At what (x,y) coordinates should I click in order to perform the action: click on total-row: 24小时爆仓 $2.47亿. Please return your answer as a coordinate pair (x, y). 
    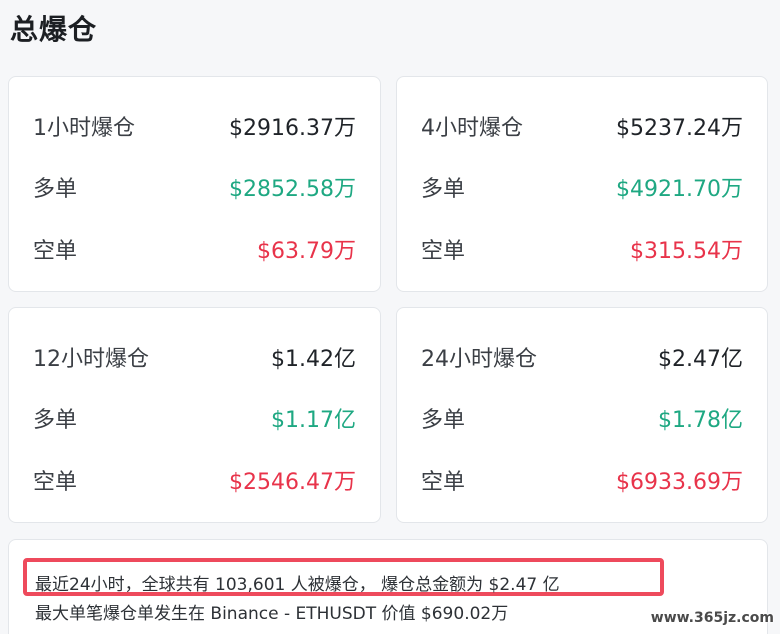
    Looking at the image, I should click on (582, 357).